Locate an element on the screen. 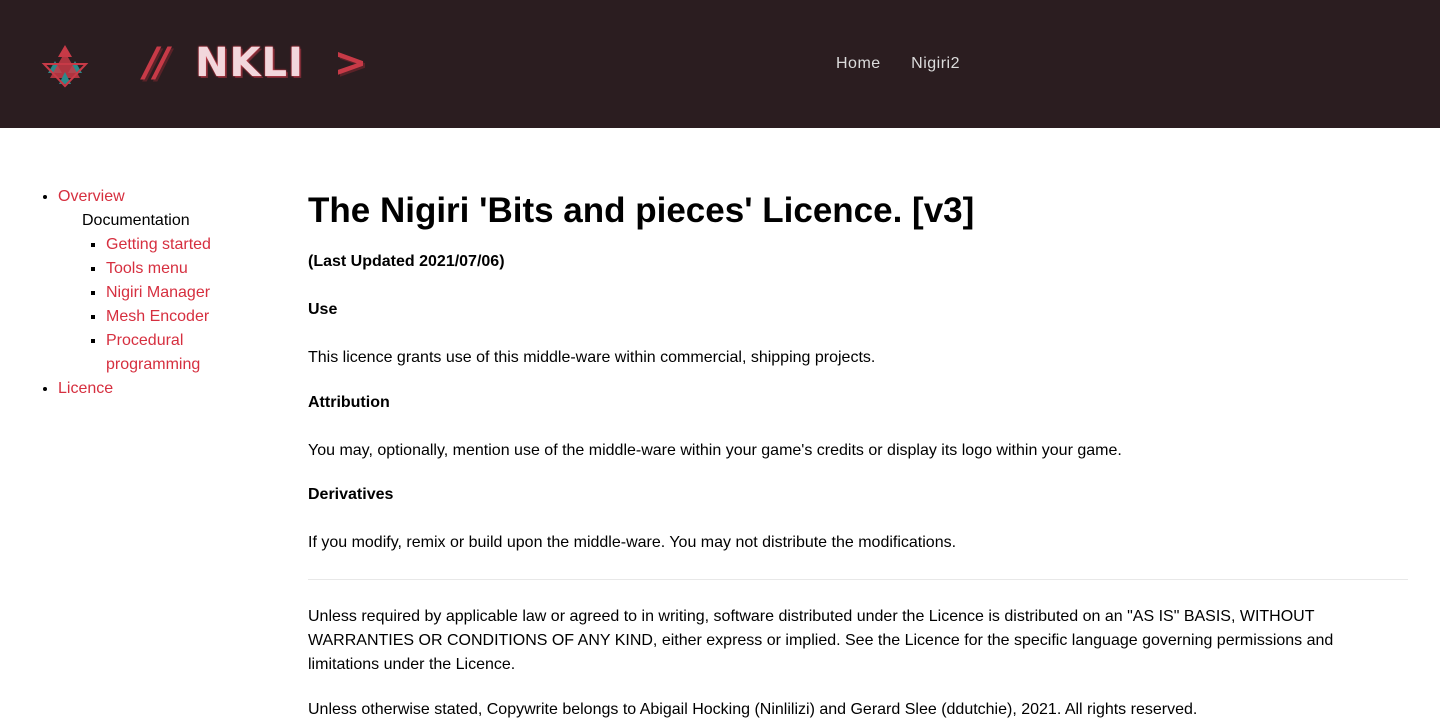  logo-caret: > is located at coordinates (351, 63).